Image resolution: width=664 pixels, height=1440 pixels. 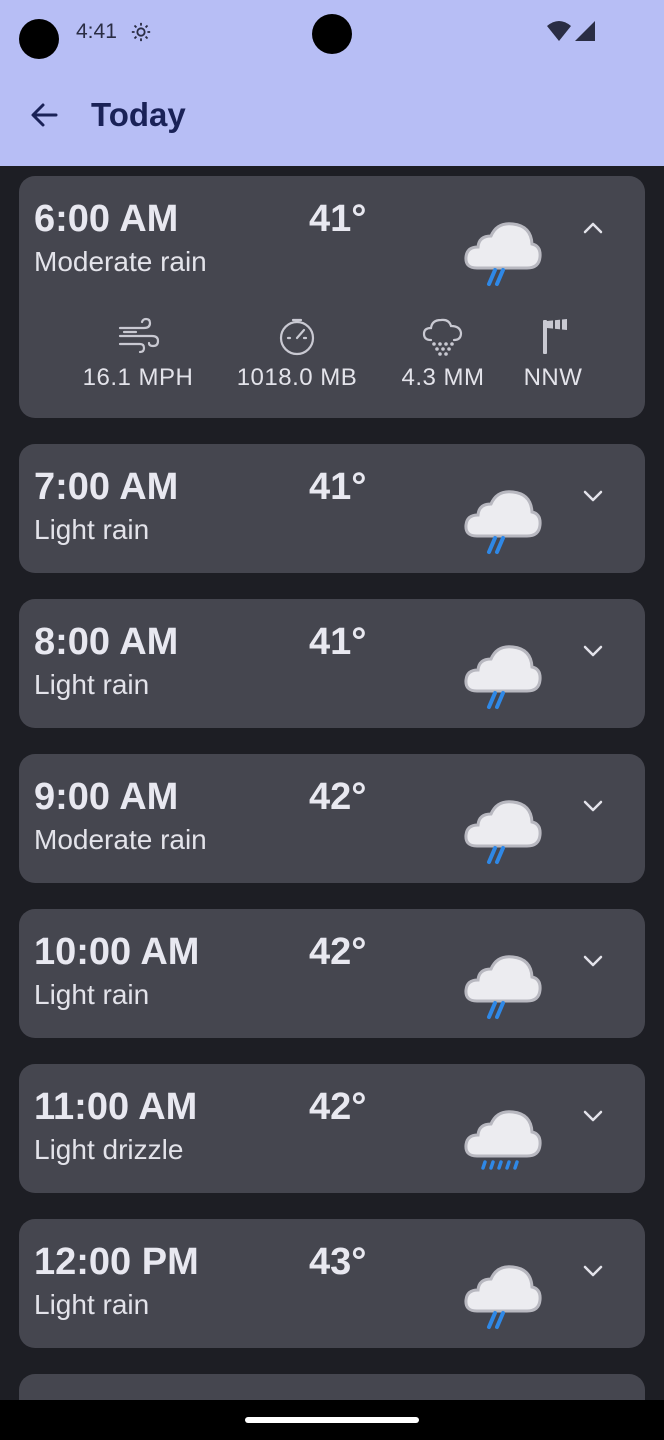 I want to click on pressure-value: 1018.0 MB, so click(x=297, y=377).